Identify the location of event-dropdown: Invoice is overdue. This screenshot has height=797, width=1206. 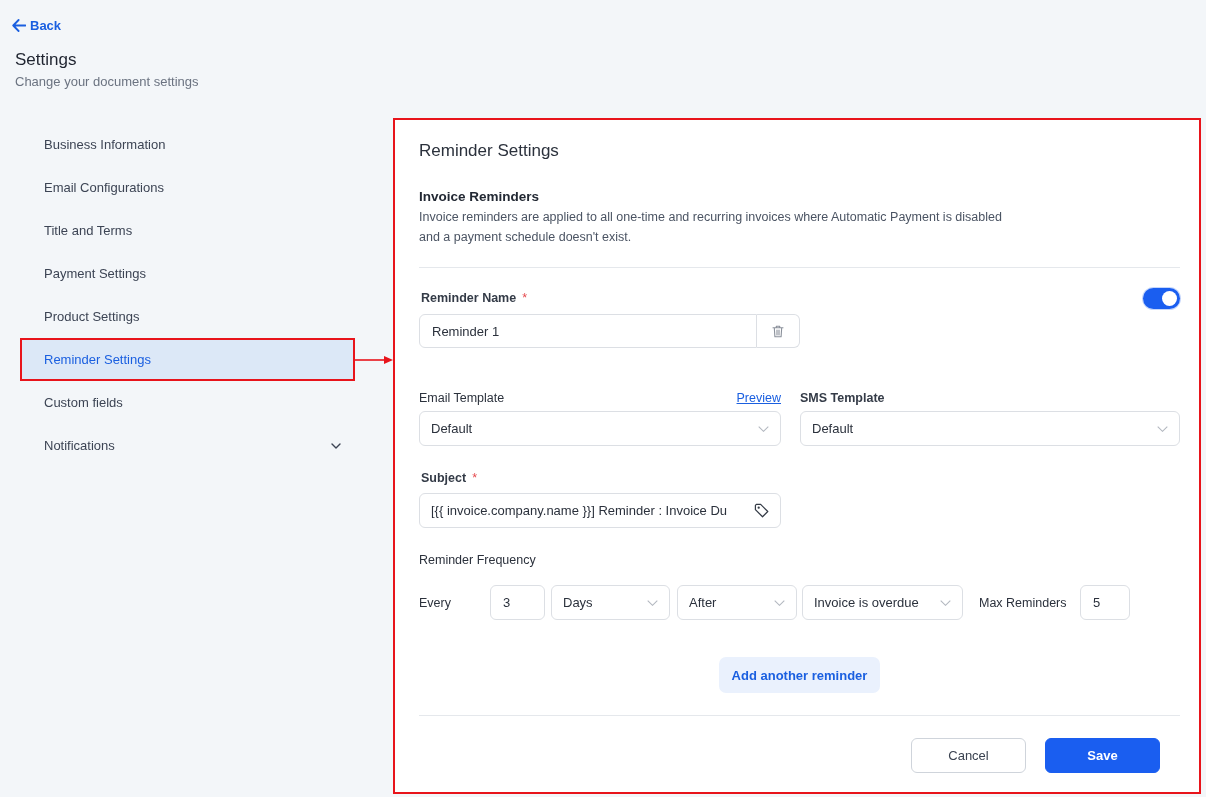
(882, 602).